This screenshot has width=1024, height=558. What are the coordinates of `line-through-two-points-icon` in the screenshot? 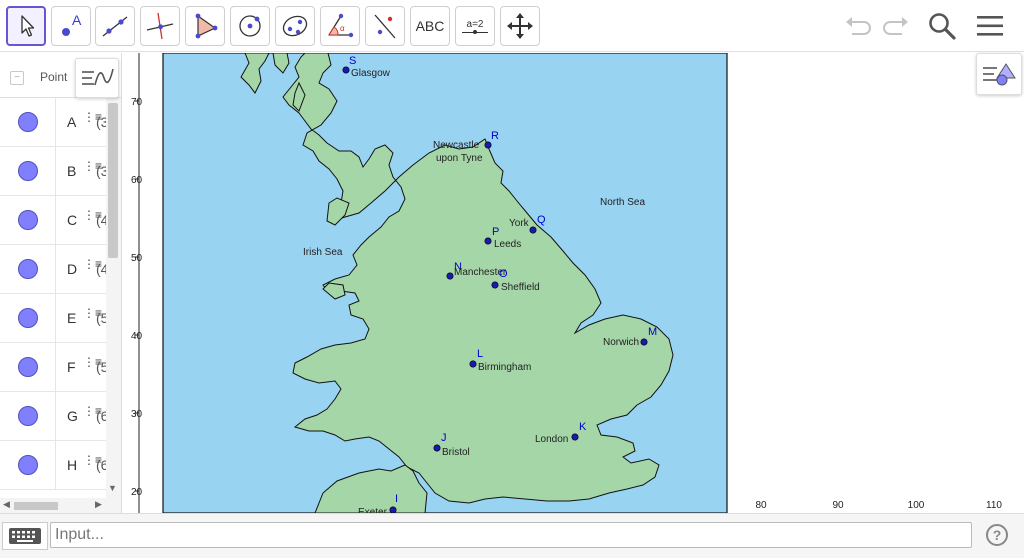 It's located at (115, 26).